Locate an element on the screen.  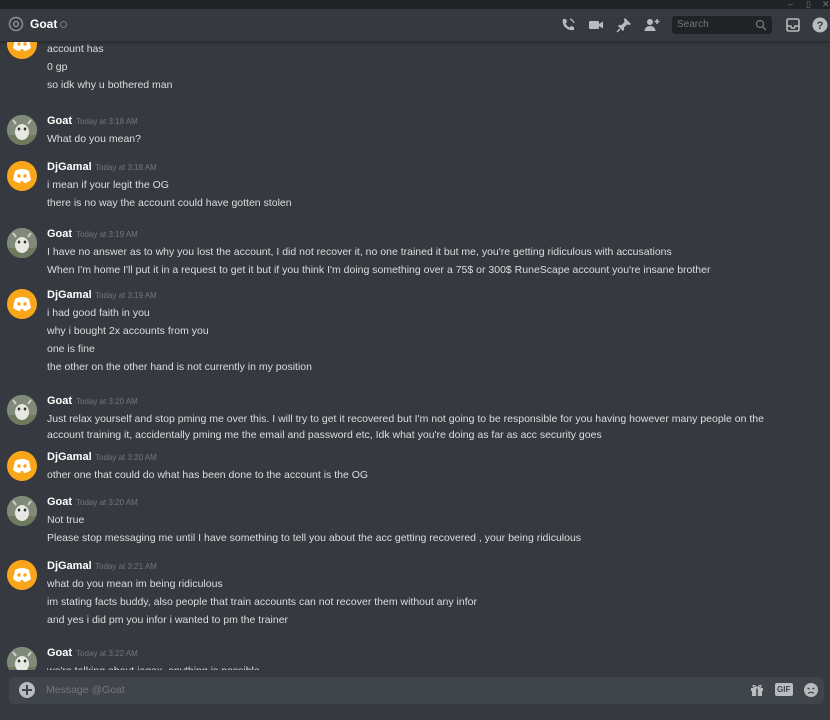
message-text: i mean if your legit the OG is located at coordinates (108, 185).